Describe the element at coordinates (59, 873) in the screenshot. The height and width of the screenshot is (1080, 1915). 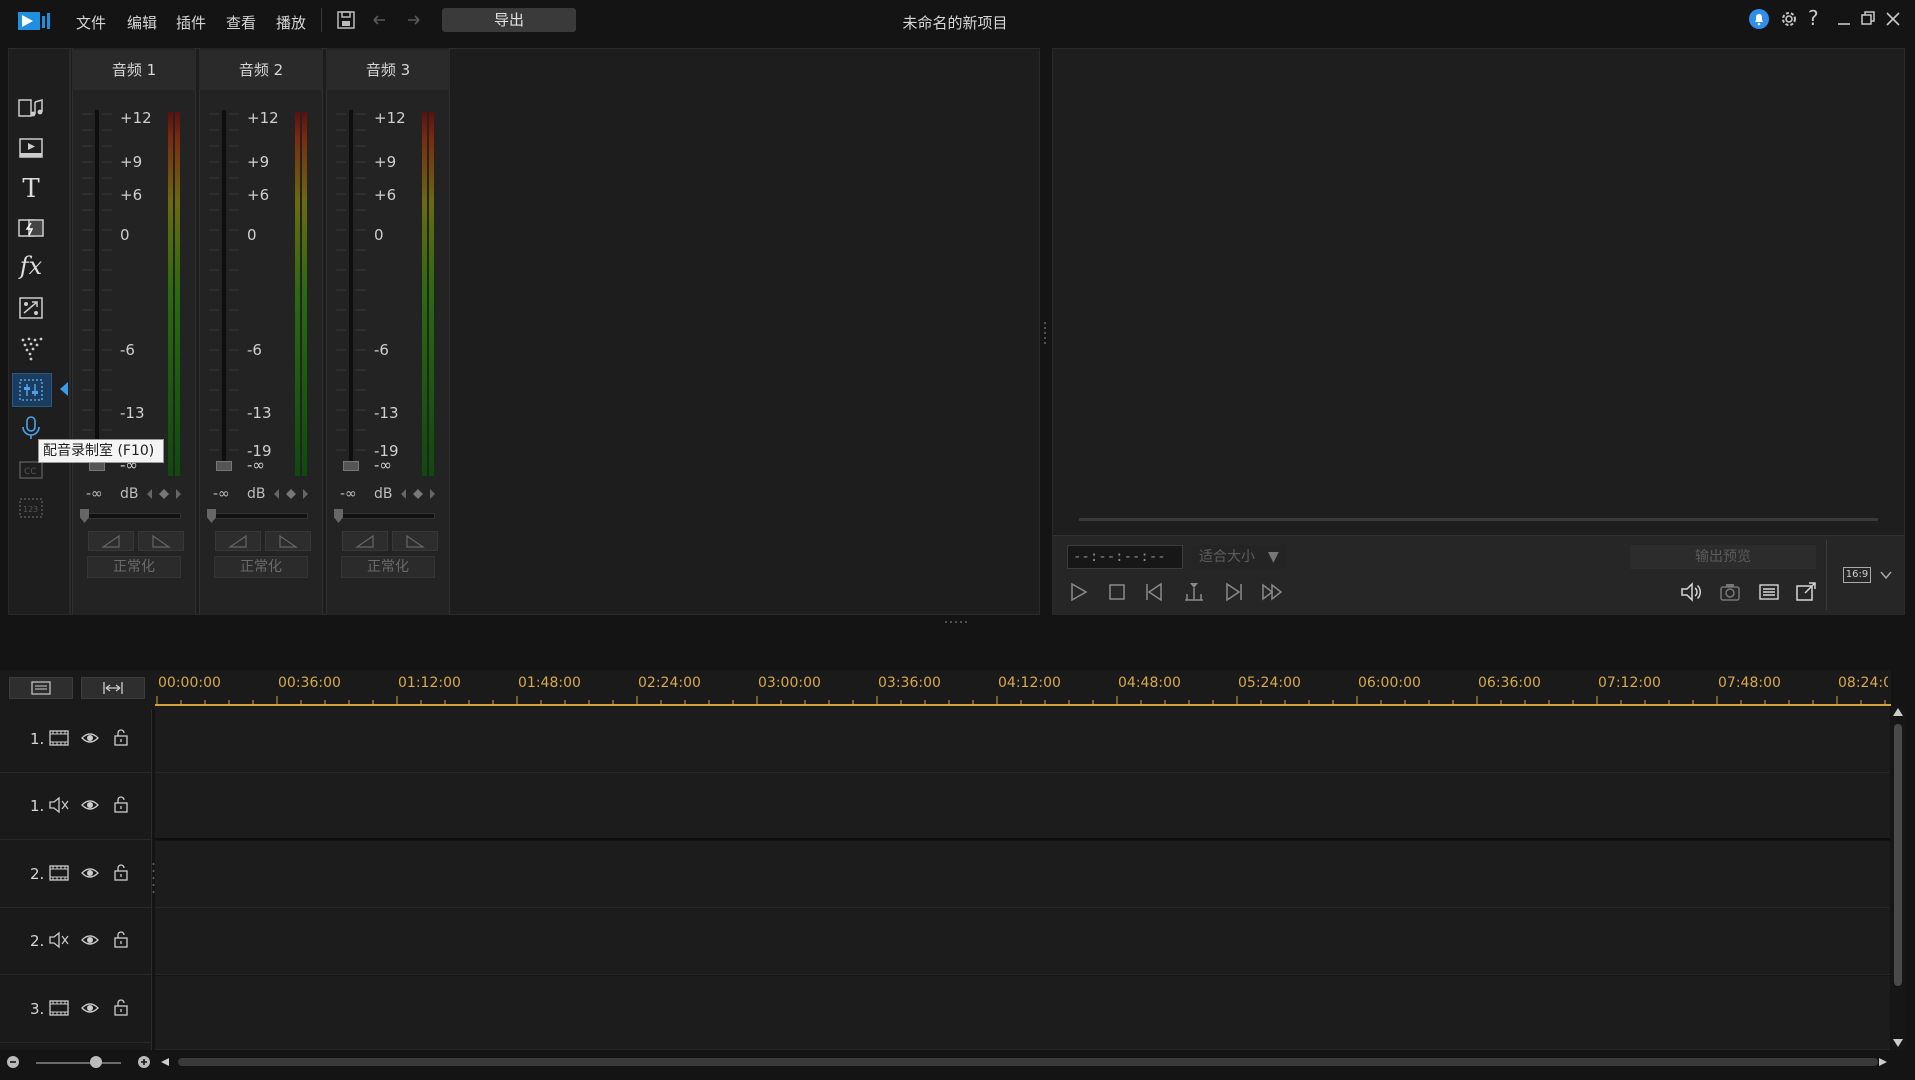
I see `video-track-icon` at that location.